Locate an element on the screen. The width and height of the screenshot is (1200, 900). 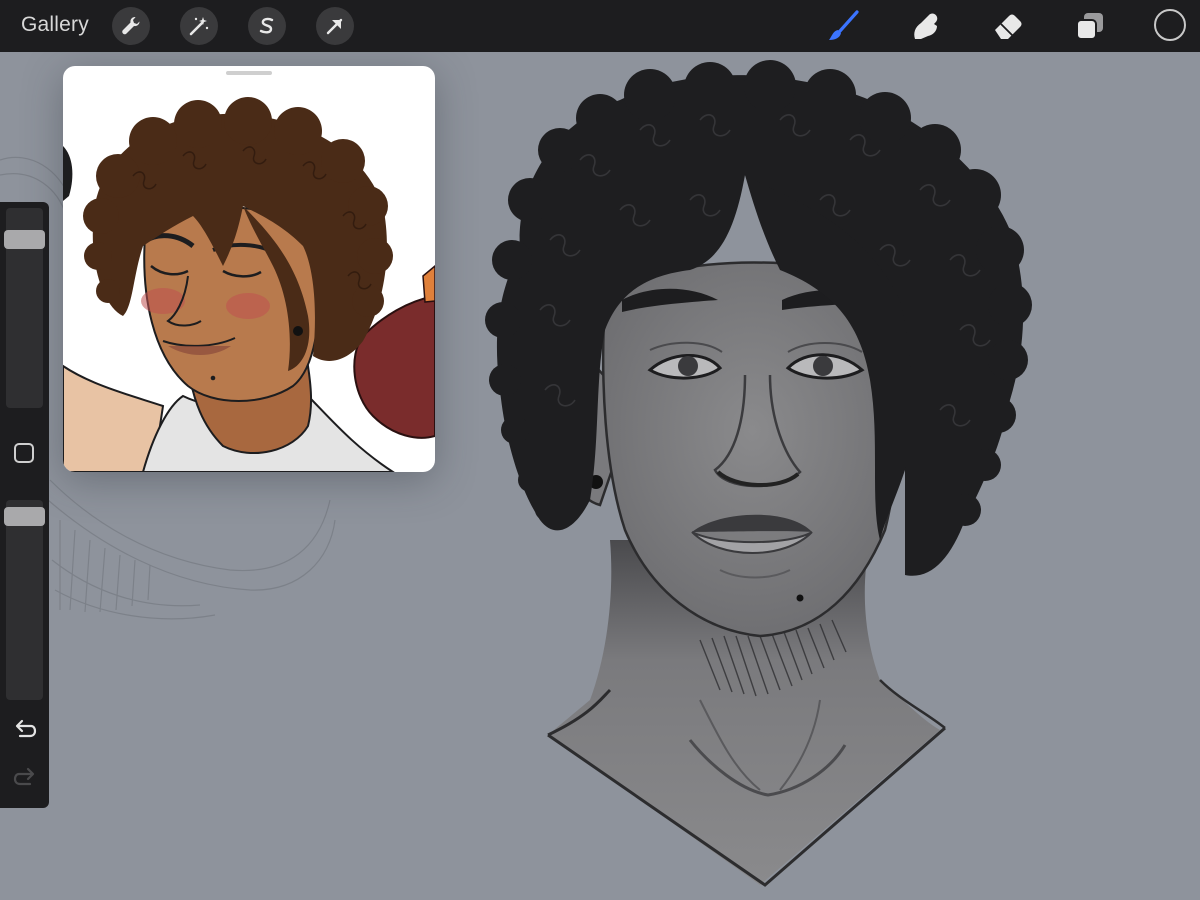
arrow-cursor-icon is located at coordinates (334, 26).